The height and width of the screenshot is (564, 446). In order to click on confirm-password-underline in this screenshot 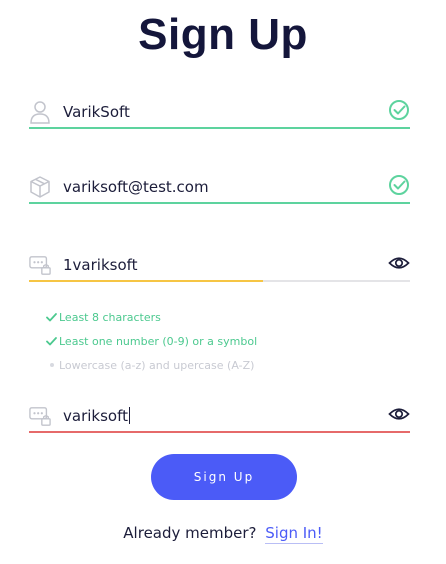, I will do `click(219, 432)`.